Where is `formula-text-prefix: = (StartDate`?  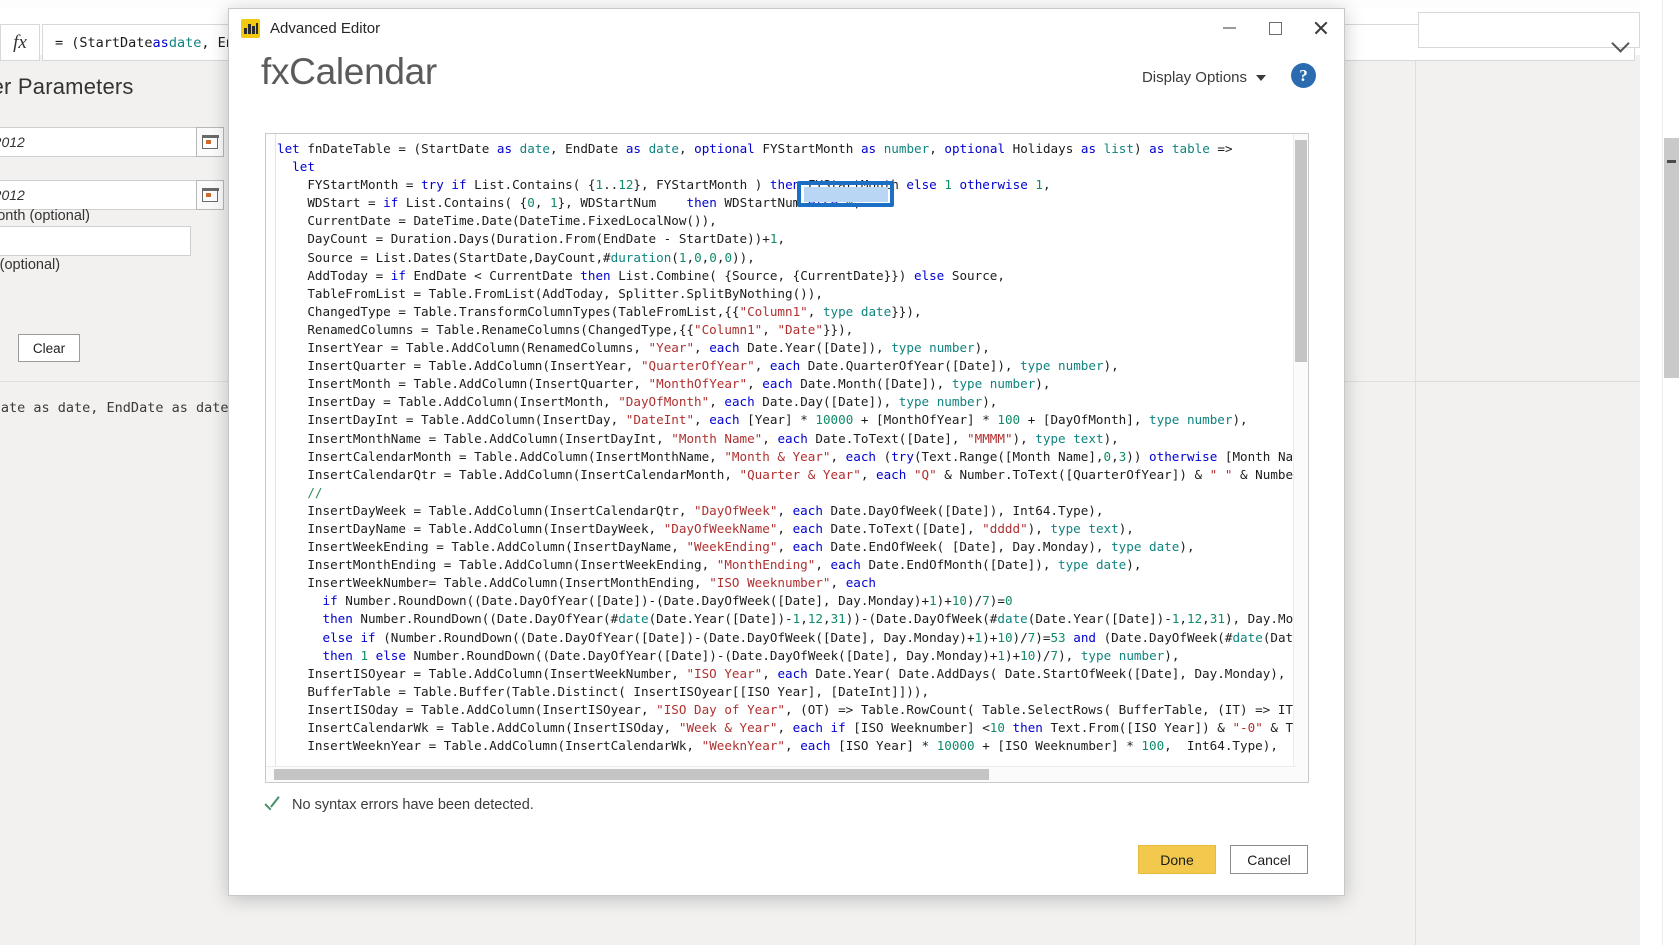 formula-text-prefix: = (StartDate is located at coordinates (104, 42).